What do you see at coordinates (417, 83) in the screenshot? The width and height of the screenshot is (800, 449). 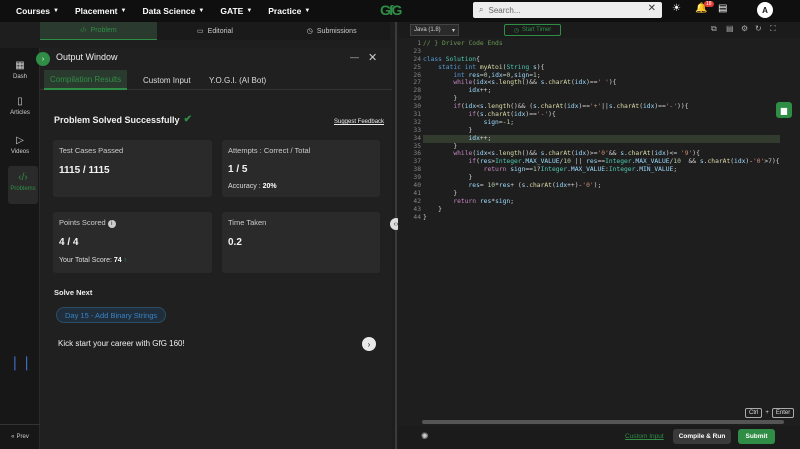 I see `line-number: 27` at bounding box center [417, 83].